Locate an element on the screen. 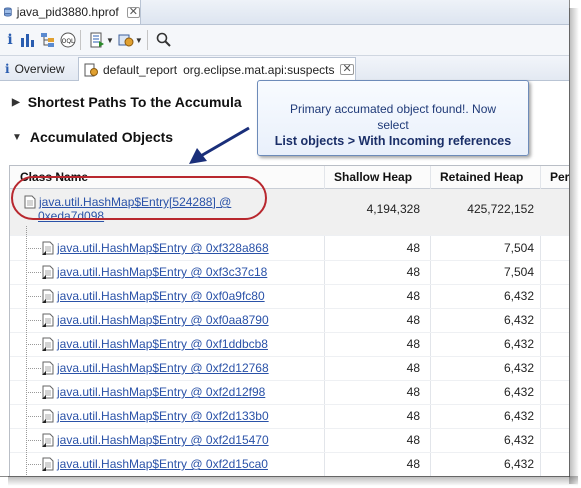 This screenshot has width=581, height=488. column-header-shallow-heap: Shallow Heap is located at coordinates (373, 177).